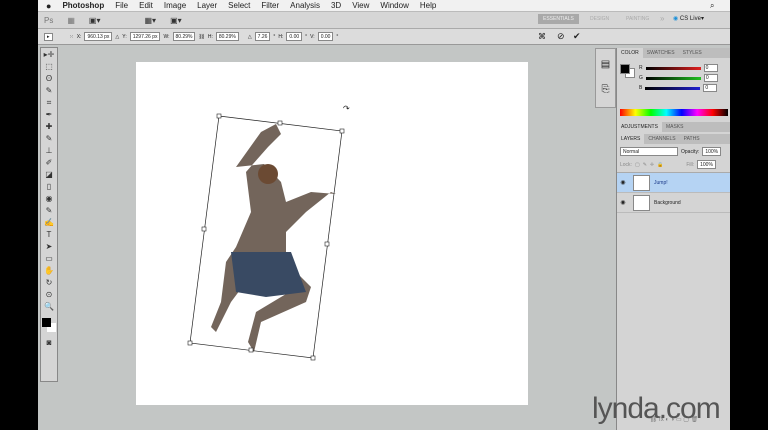  What do you see at coordinates (712, 6) in the screenshot?
I see `spotlight-search-icon: ⌕` at bounding box center [712, 6].